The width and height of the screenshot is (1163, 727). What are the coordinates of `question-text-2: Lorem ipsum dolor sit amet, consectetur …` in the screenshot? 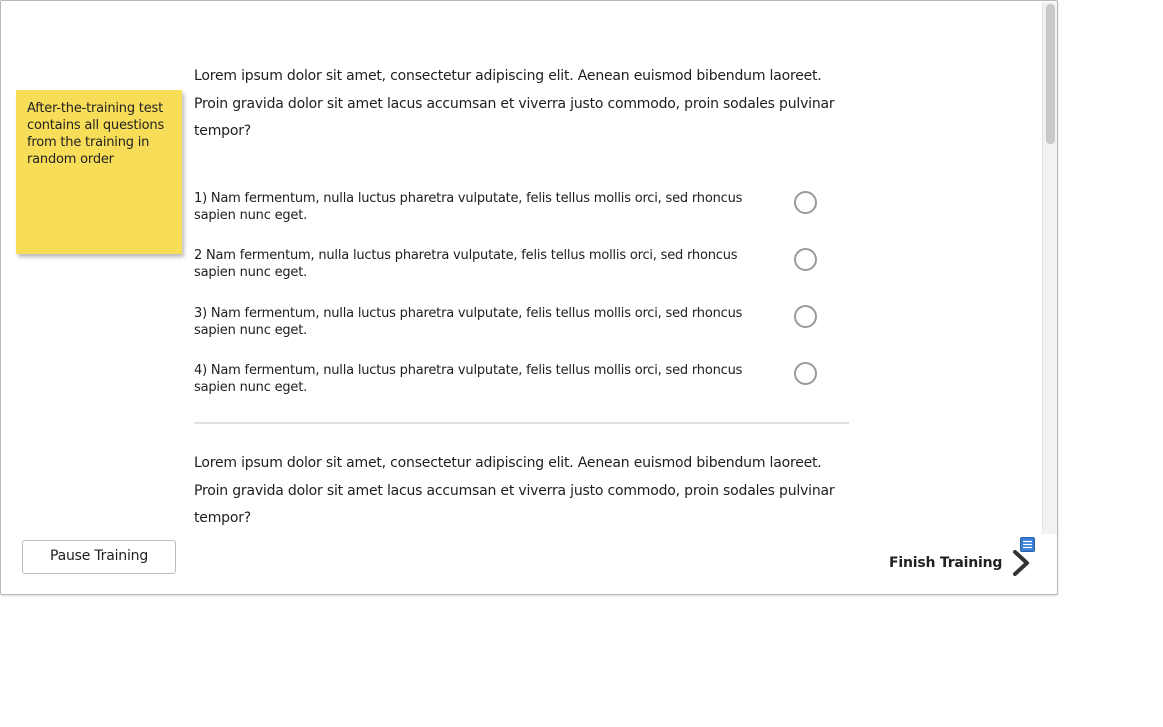 It's located at (514, 490).